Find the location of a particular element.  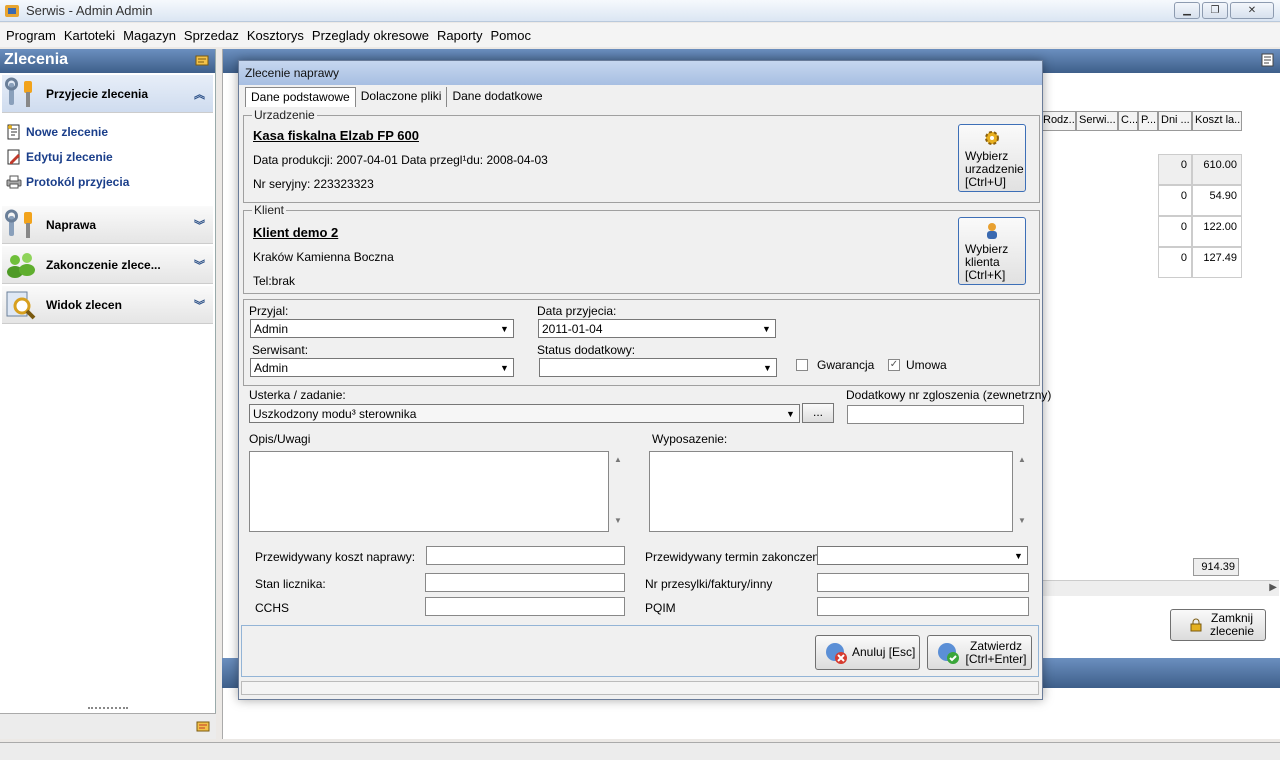

data-przyjecia-value: 2011-01-04 is located at coordinates (572, 329).